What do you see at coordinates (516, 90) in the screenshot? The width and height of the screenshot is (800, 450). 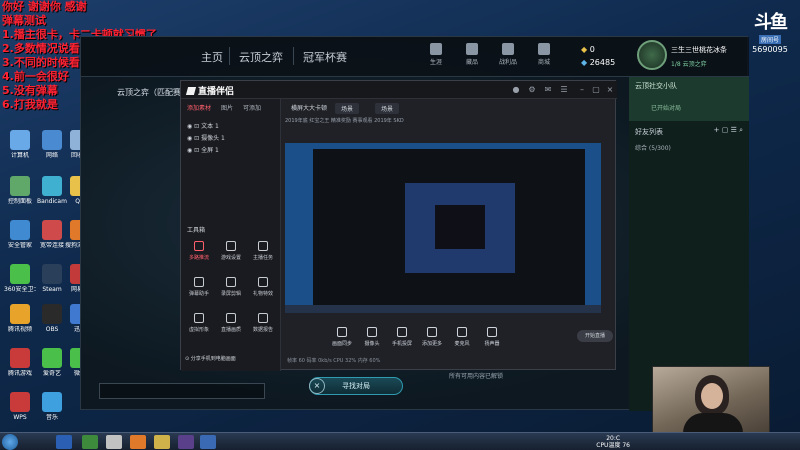 I see `avatar: ●` at bounding box center [516, 90].